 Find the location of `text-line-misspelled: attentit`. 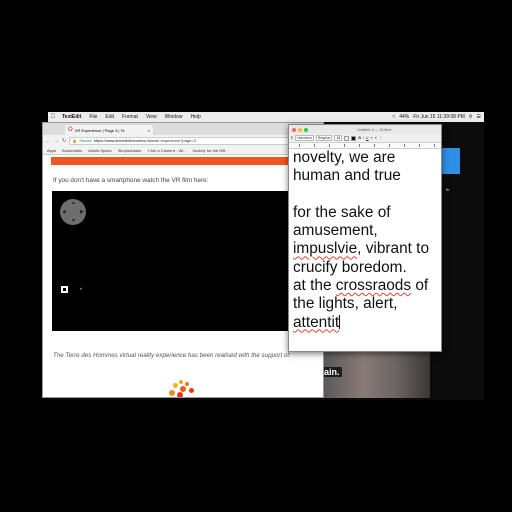

text-line-misspelled: attentit is located at coordinates (366, 323).